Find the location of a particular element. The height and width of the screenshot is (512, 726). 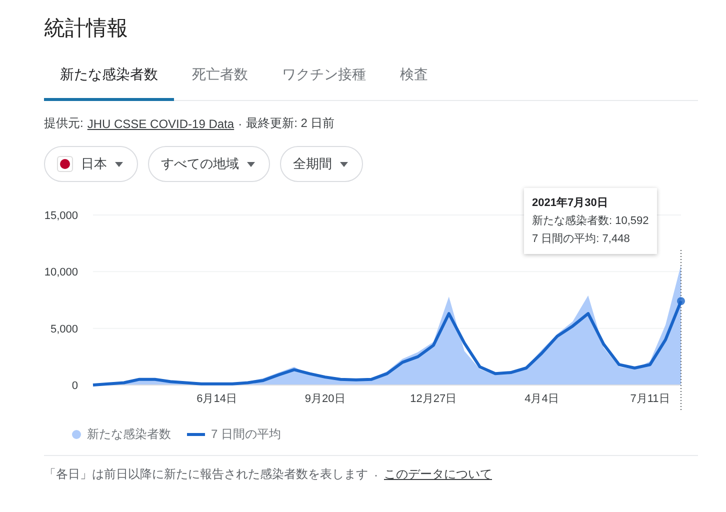

tooltip-value: 新たな感染者数: 10,592 is located at coordinates (590, 221).